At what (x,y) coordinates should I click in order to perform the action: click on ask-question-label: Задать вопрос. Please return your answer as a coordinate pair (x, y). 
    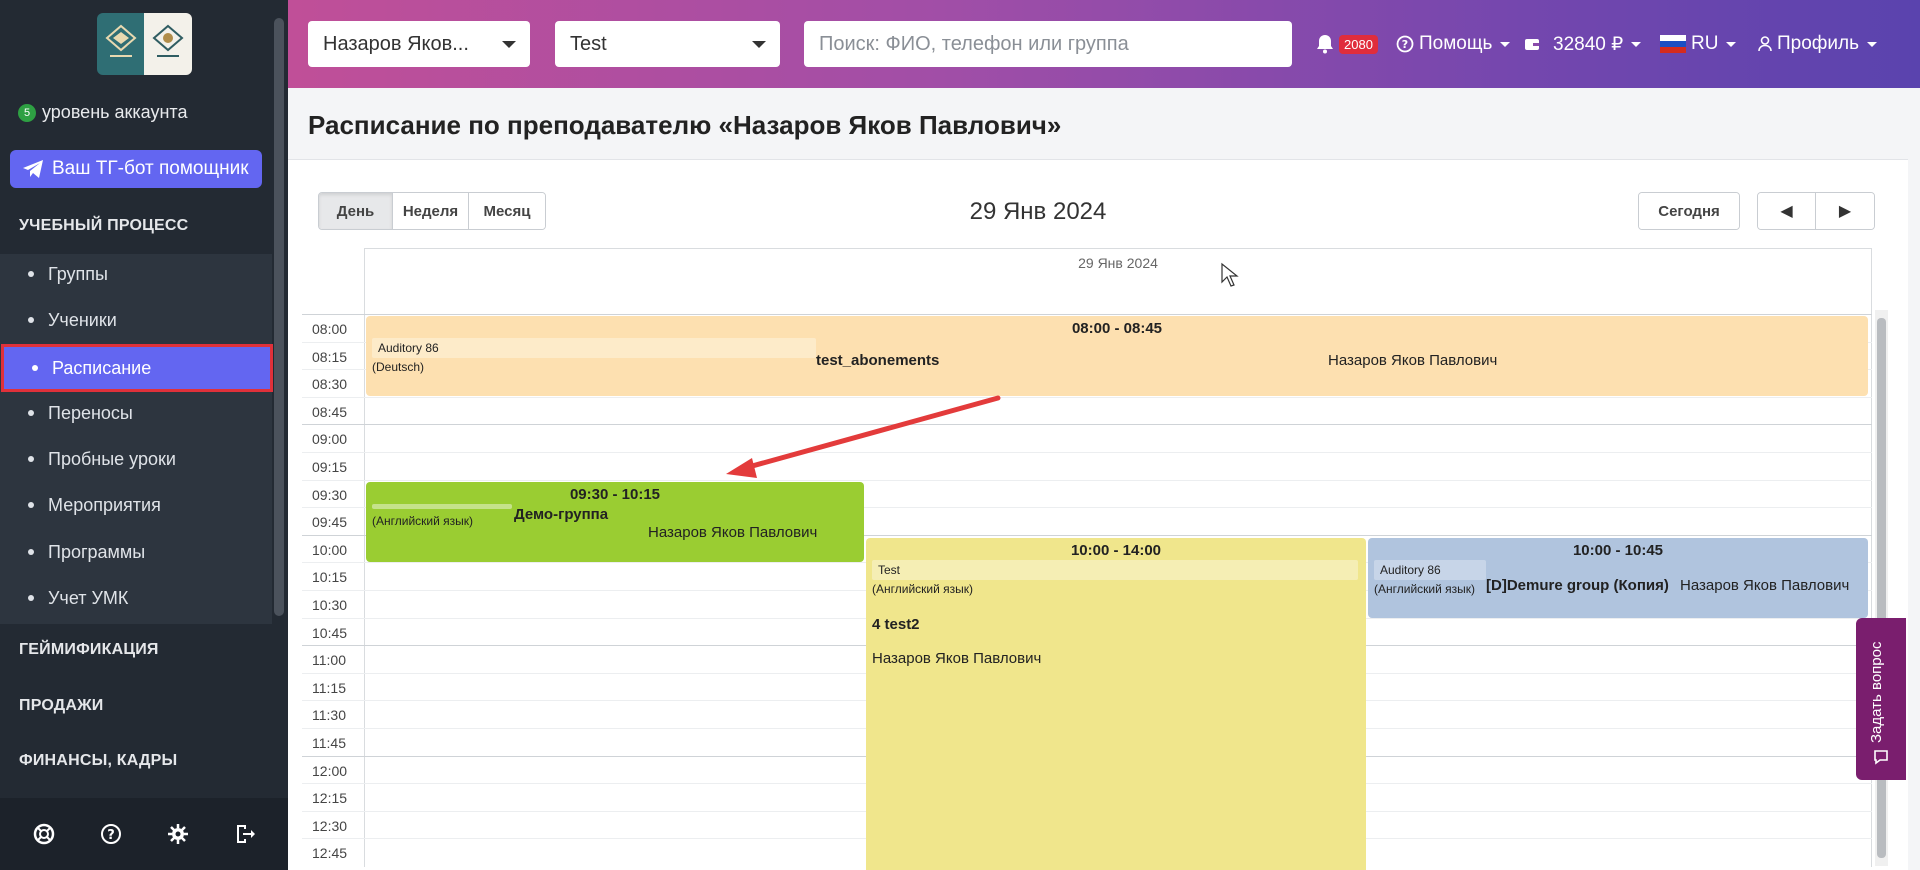
    Looking at the image, I should click on (1876, 692).